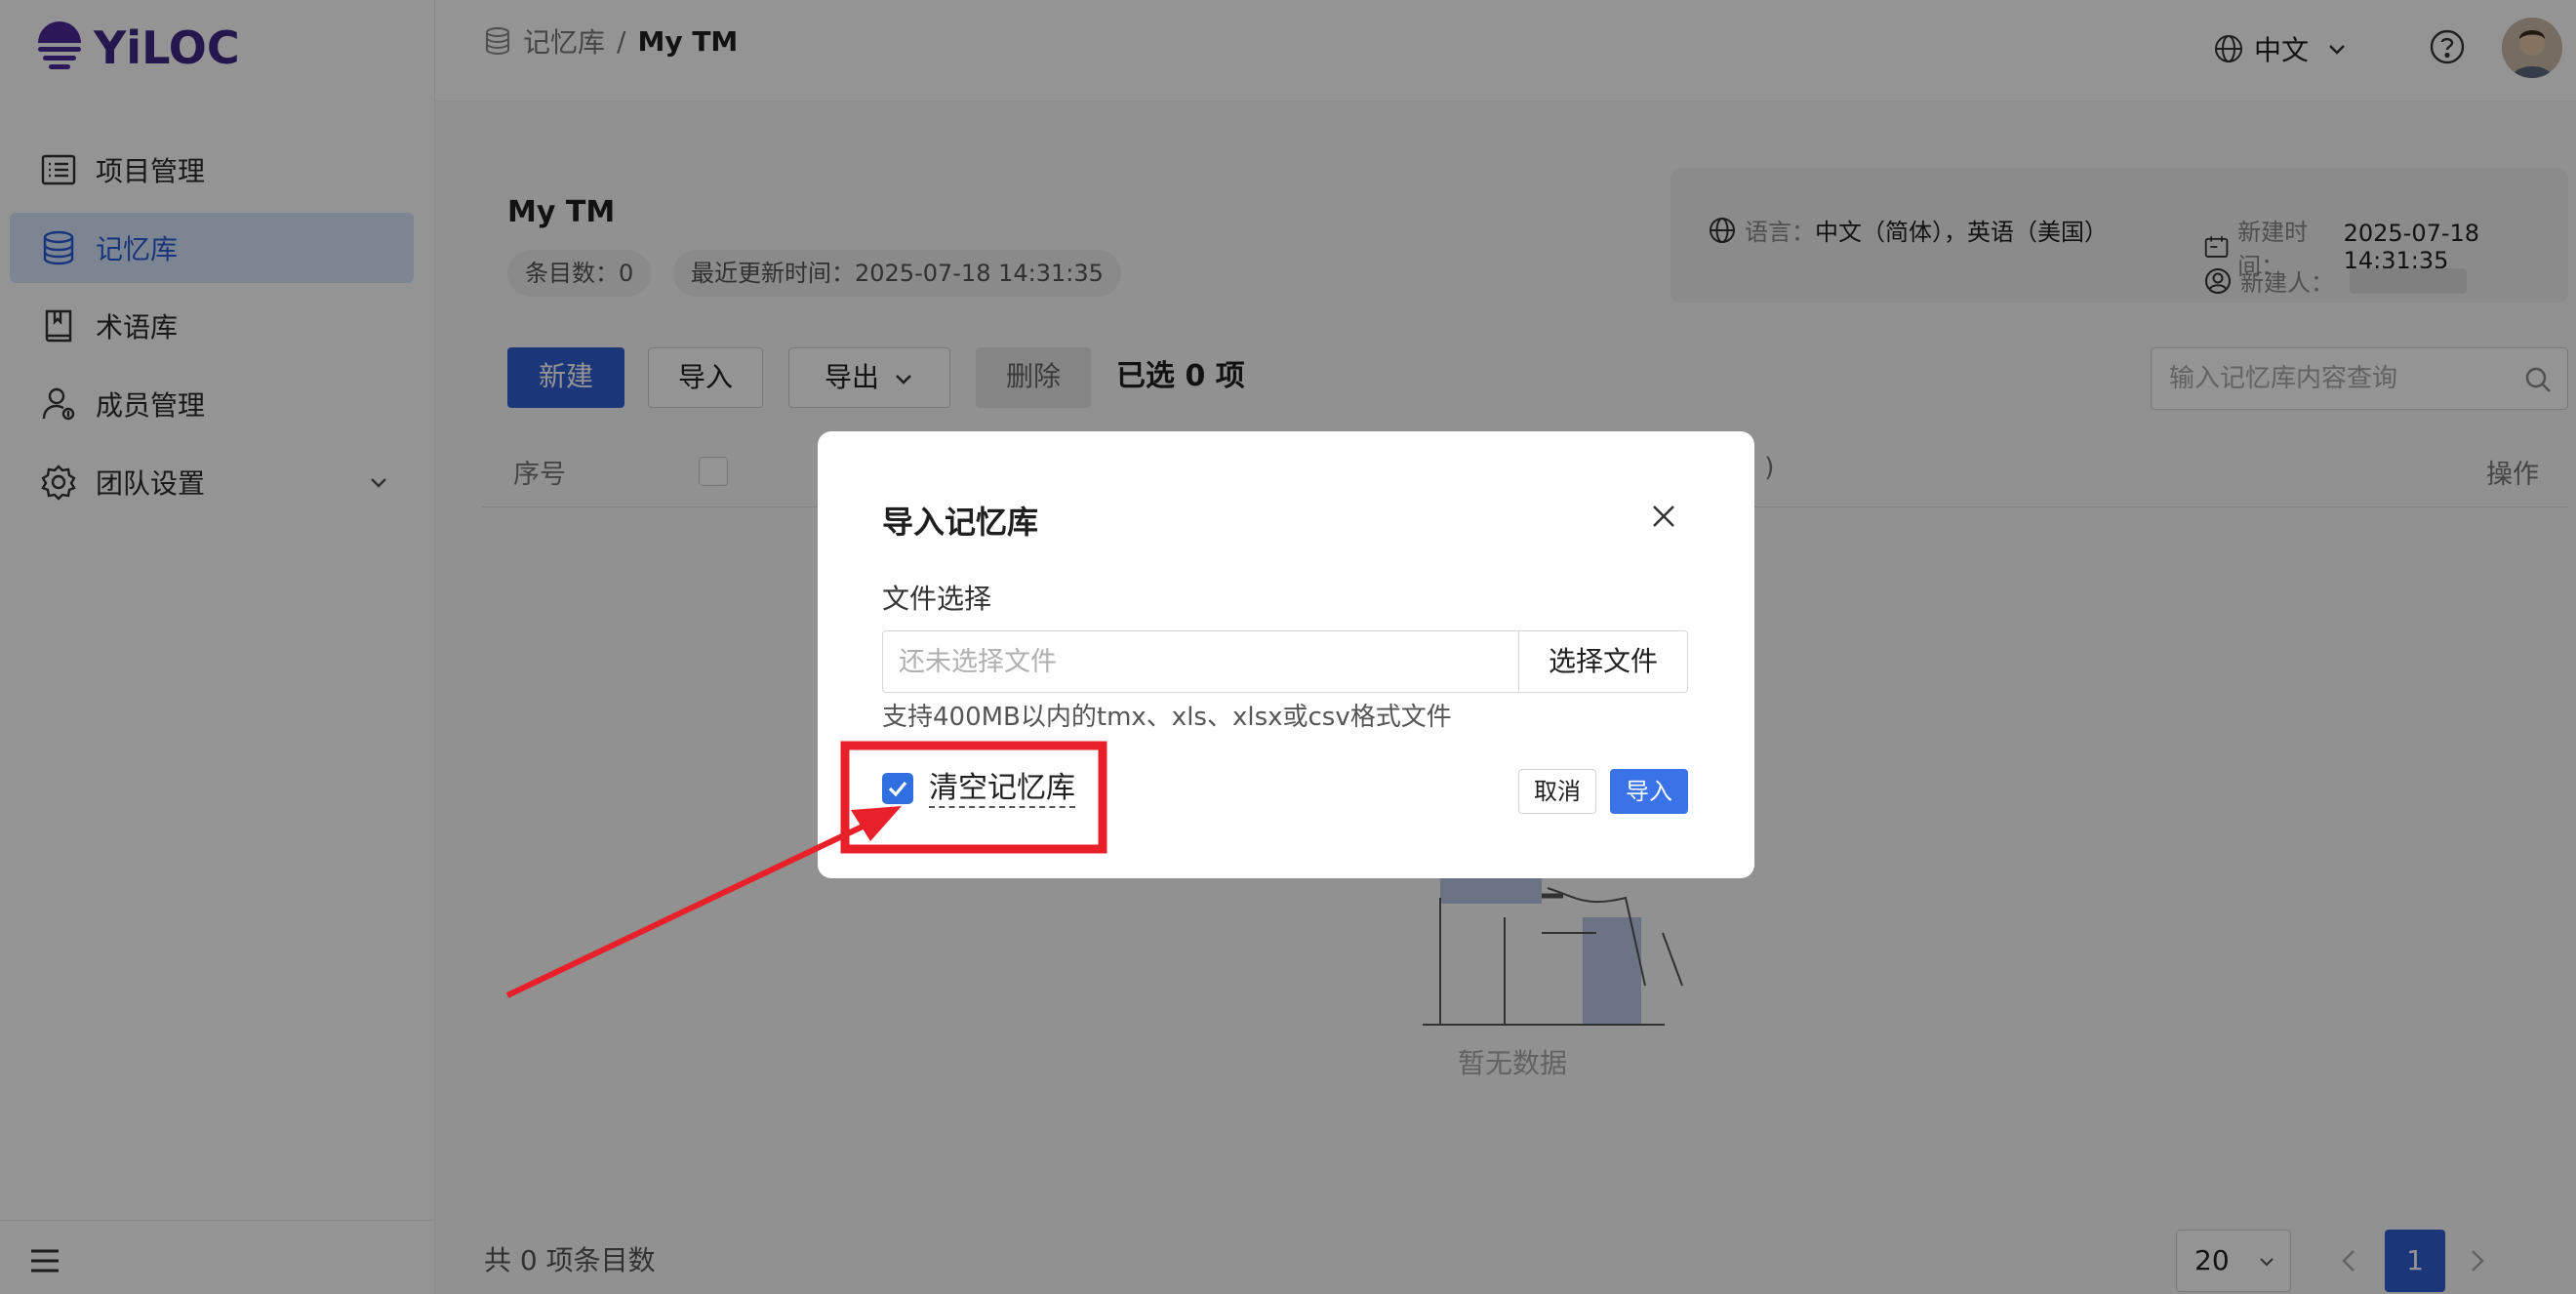  I want to click on close-icon, so click(1663, 516).